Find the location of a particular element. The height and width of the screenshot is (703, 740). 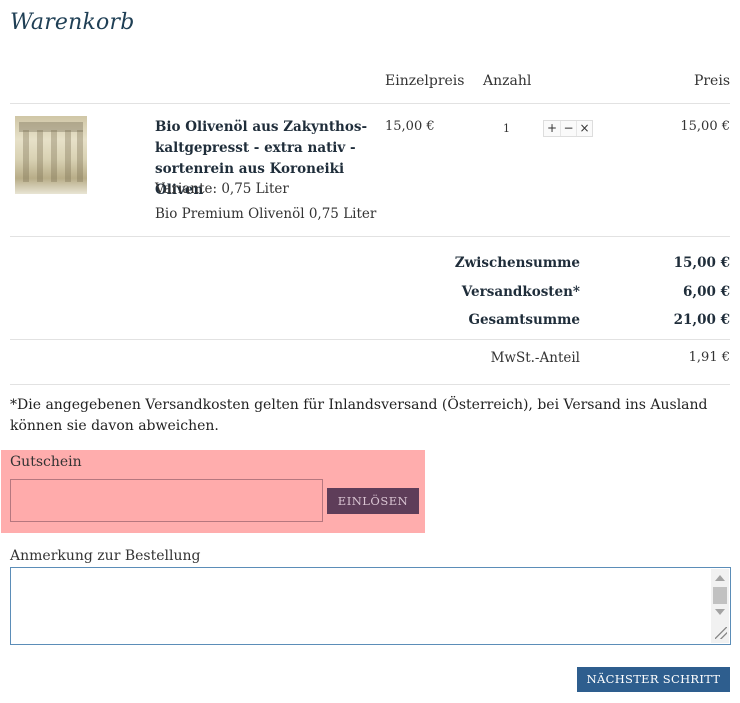

column-header-price: Preis is located at coordinates (711, 81).